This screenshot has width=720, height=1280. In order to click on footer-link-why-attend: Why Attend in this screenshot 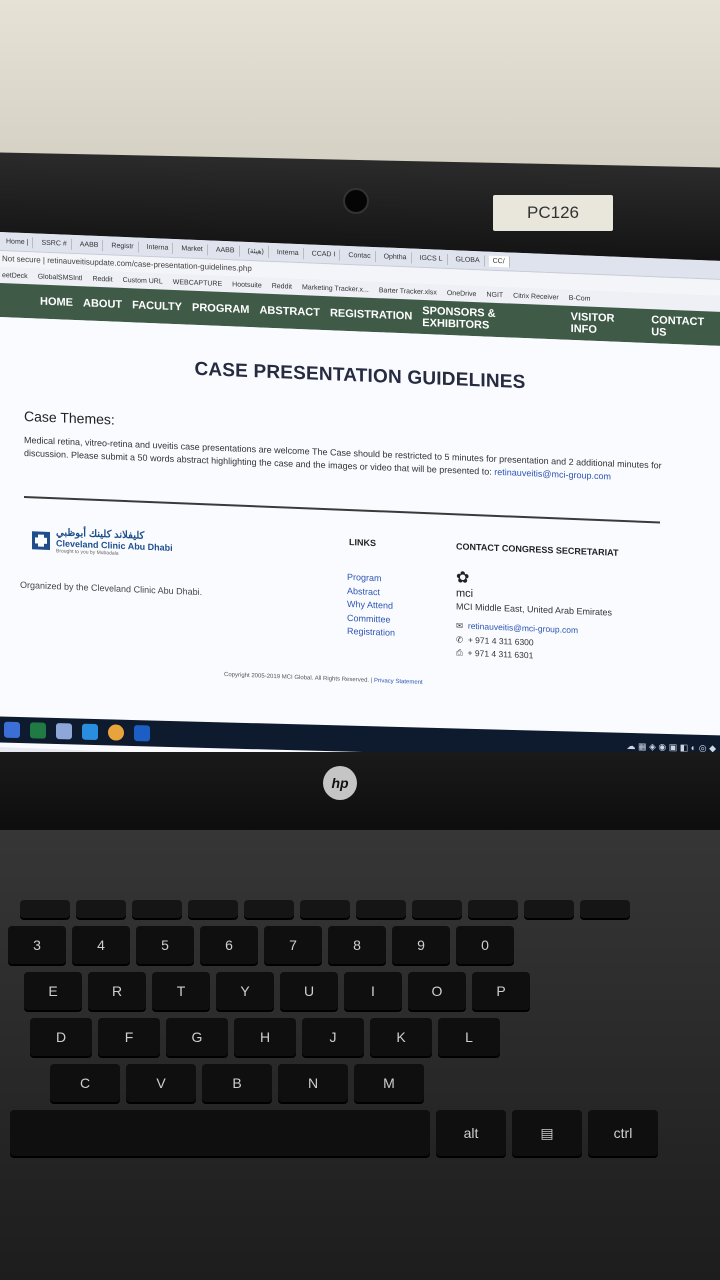, I will do `click(371, 605)`.